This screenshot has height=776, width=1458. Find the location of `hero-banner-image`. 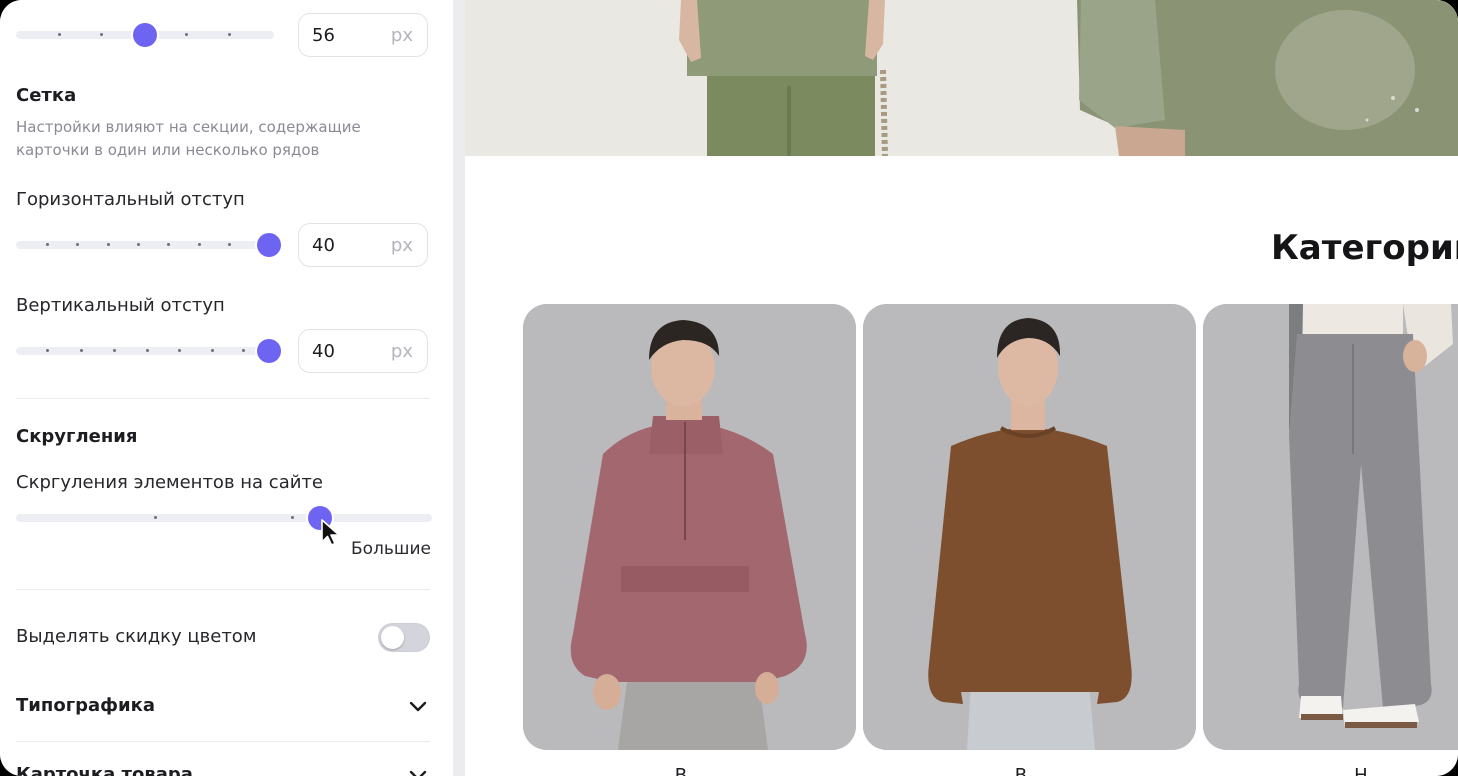

hero-banner-image is located at coordinates (961, 78).